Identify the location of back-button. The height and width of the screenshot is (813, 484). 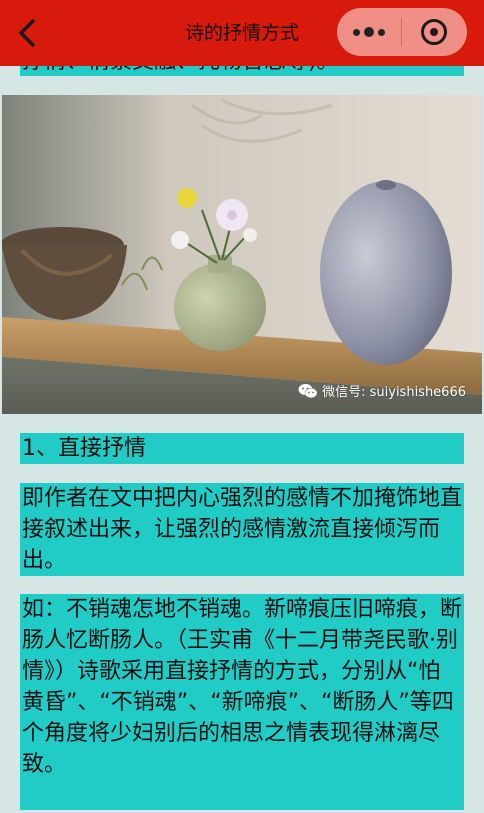
(27, 33).